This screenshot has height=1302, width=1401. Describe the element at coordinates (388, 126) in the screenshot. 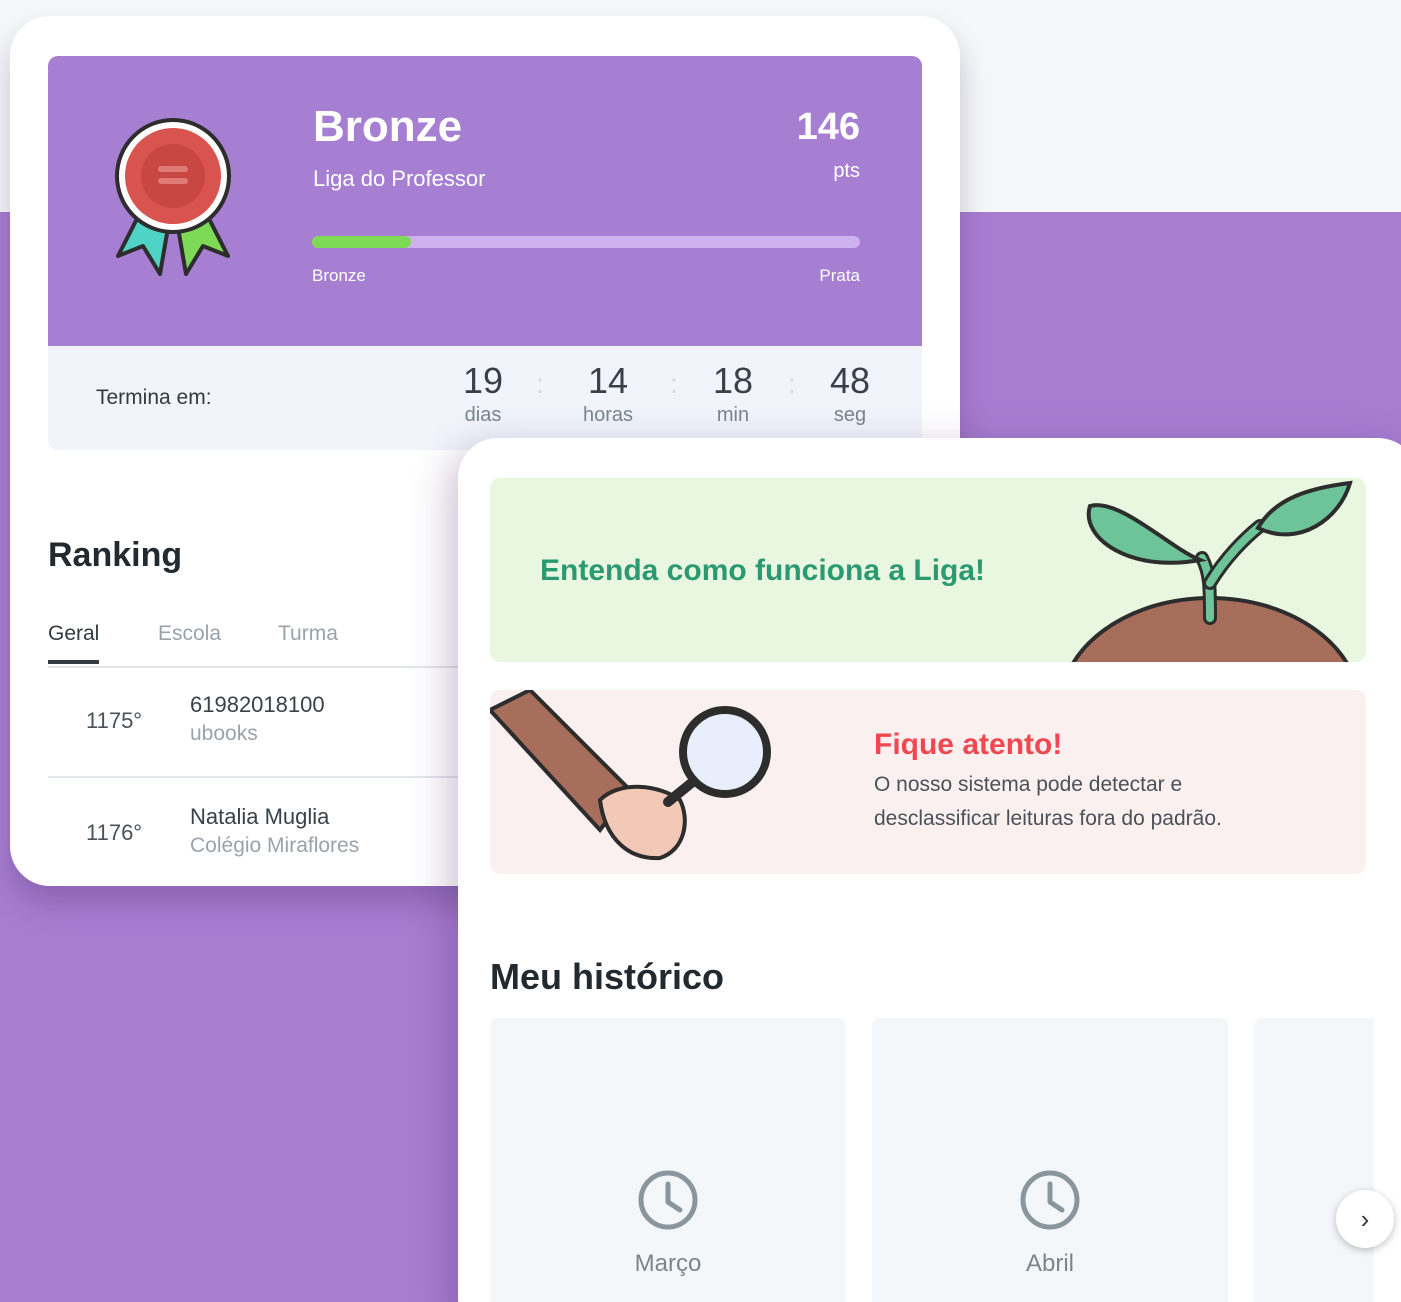

I see `league-name: Bronze` at that location.